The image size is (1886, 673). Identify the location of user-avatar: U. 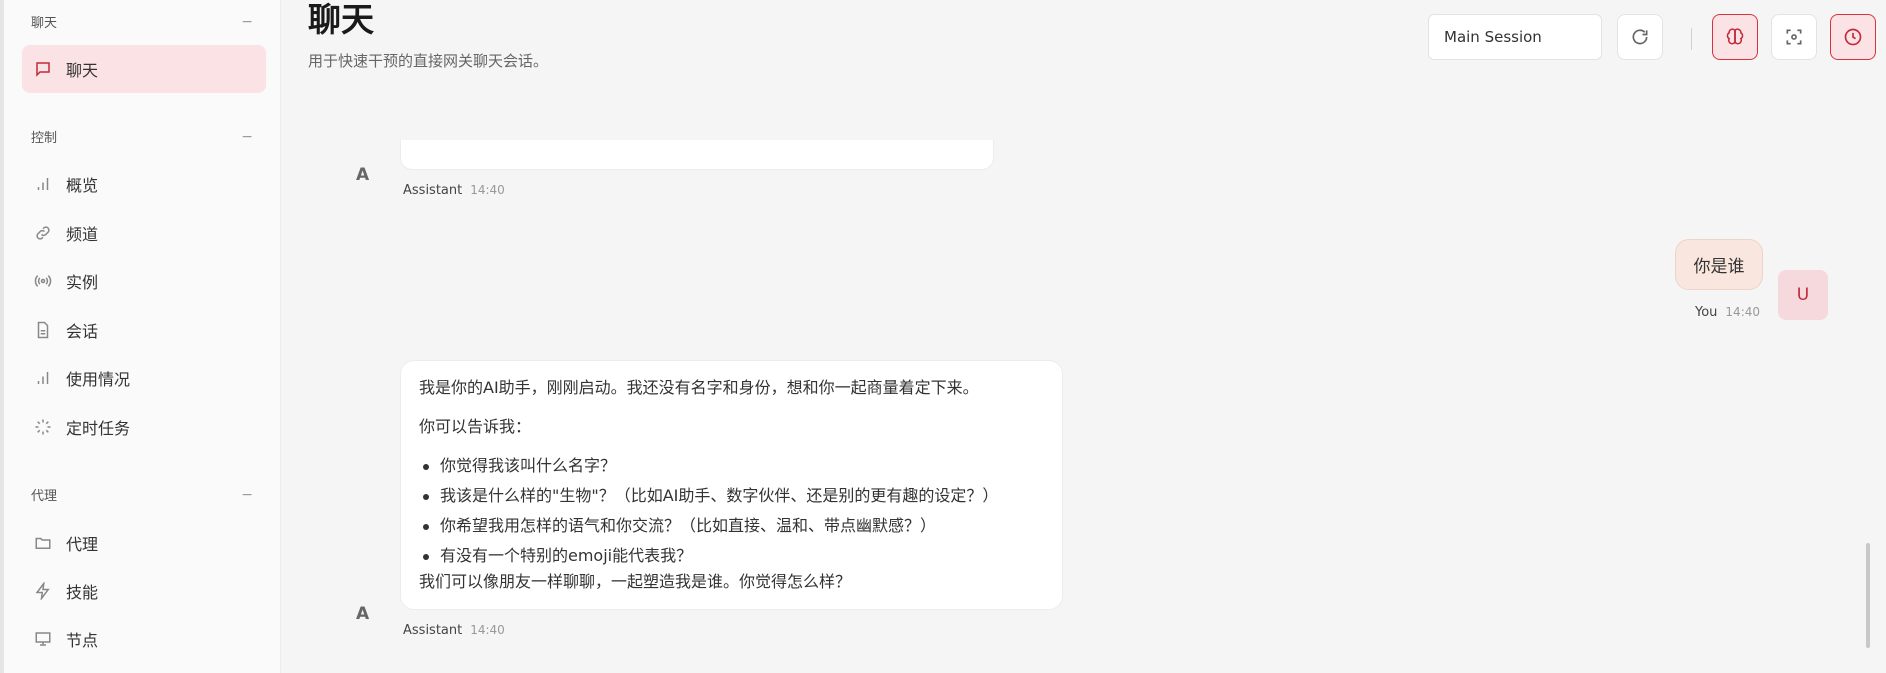
(1803, 295).